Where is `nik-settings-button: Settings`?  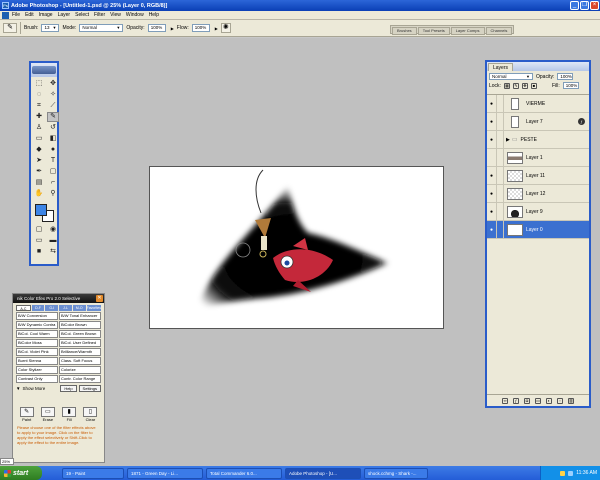
nik-settings-button: Settings is located at coordinates (89, 388).